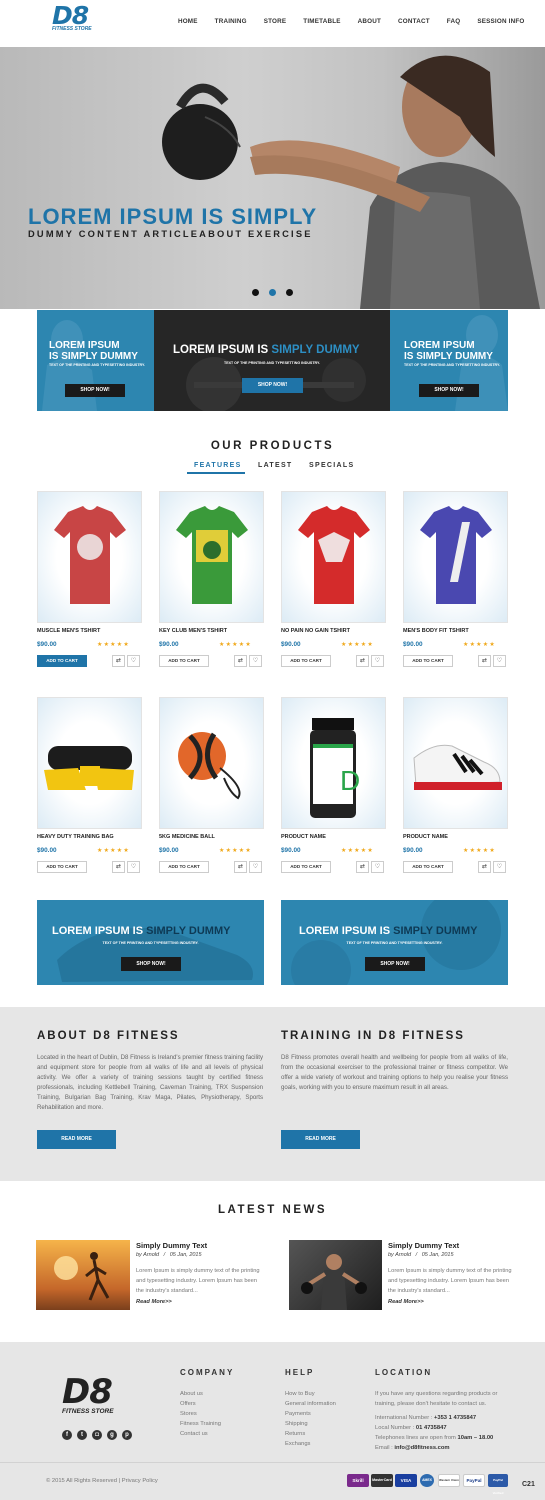  What do you see at coordinates (297, 1444) in the screenshot?
I see `footer-link: Exchangs` at bounding box center [297, 1444].